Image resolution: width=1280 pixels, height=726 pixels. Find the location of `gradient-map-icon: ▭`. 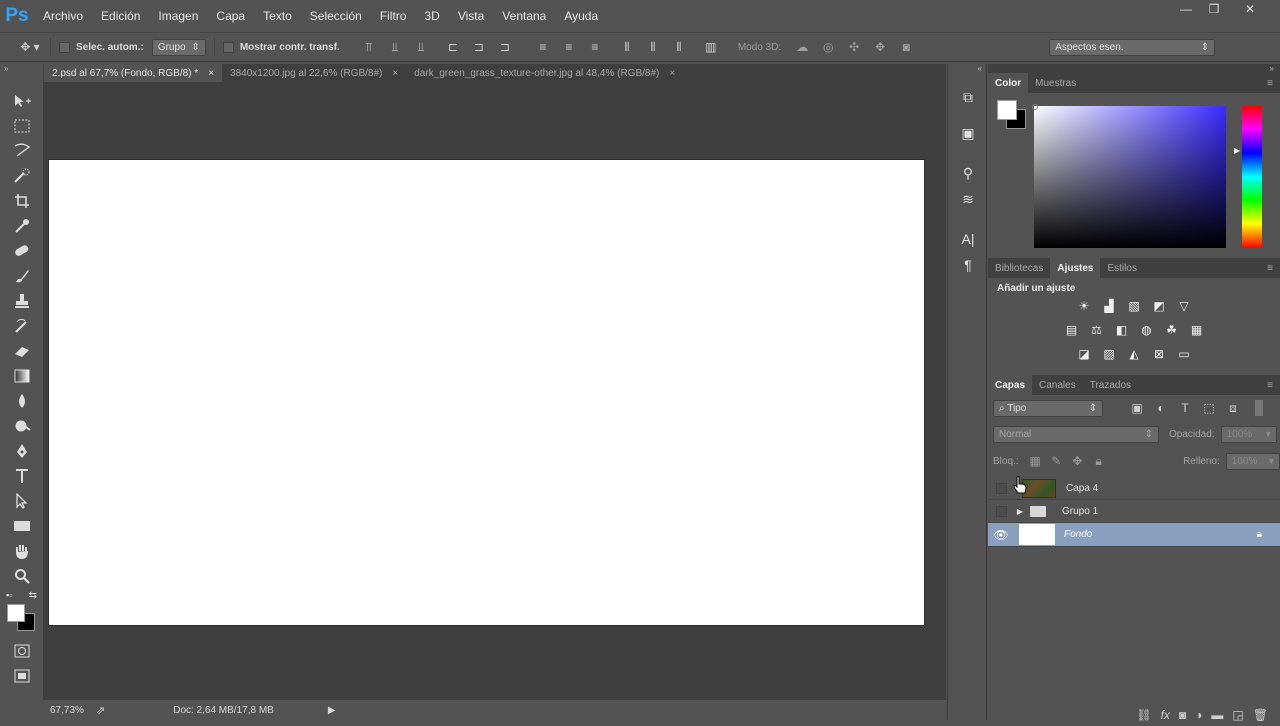

gradient-map-icon: ▭ is located at coordinates (1184, 354).